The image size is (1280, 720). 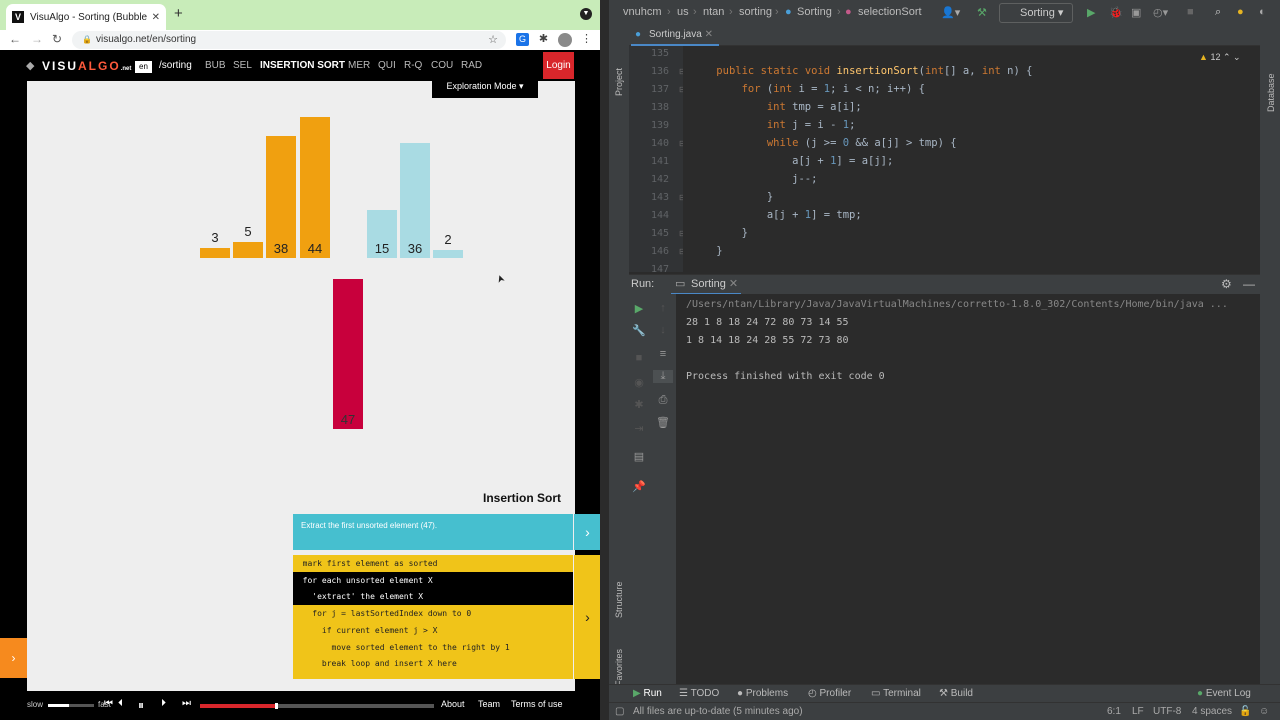 What do you see at coordinates (647, 693) in the screenshot?
I see `tab-run: ▶ Run` at bounding box center [647, 693].